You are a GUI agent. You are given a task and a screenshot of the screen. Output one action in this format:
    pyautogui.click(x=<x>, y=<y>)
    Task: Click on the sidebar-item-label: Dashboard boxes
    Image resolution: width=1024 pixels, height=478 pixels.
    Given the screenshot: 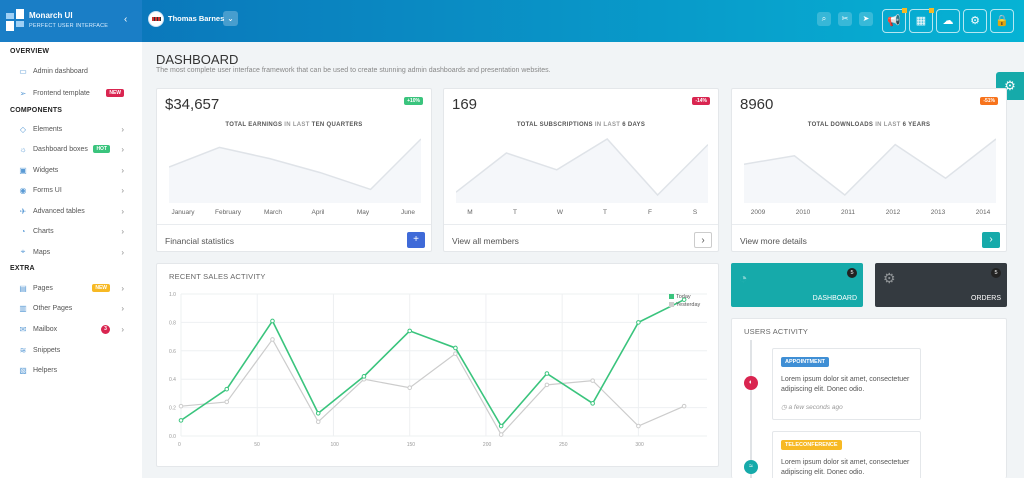 What is the action you would take?
    pyautogui.click(x=60, y=149)
    